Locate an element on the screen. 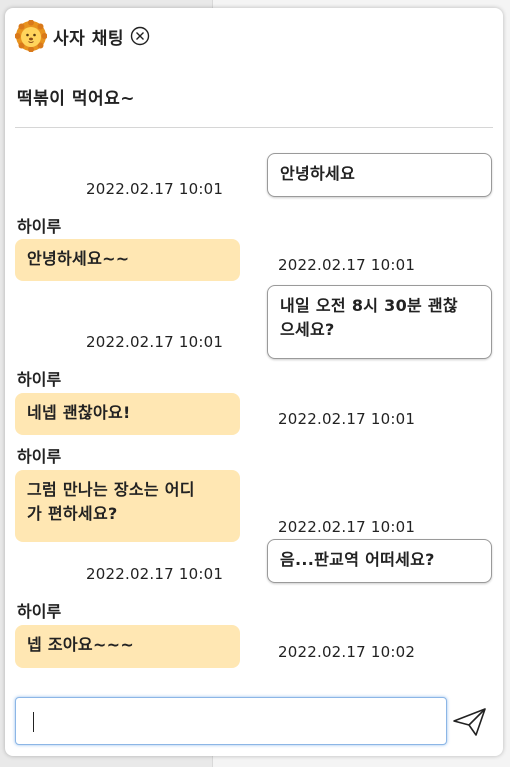 This screenshot has width=510, height=767. text-caret is located at coordinates (33, 722).